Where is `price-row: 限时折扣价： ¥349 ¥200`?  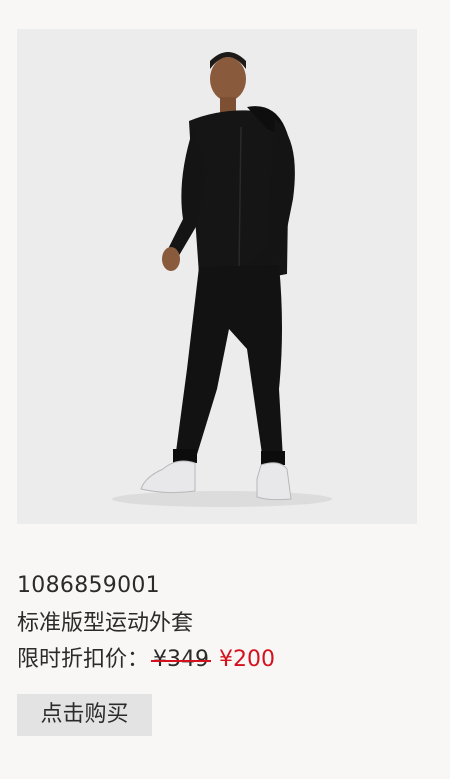
price-row: 限时折扣价： ¥349 ¥200 is located at coordinates (146, 660).